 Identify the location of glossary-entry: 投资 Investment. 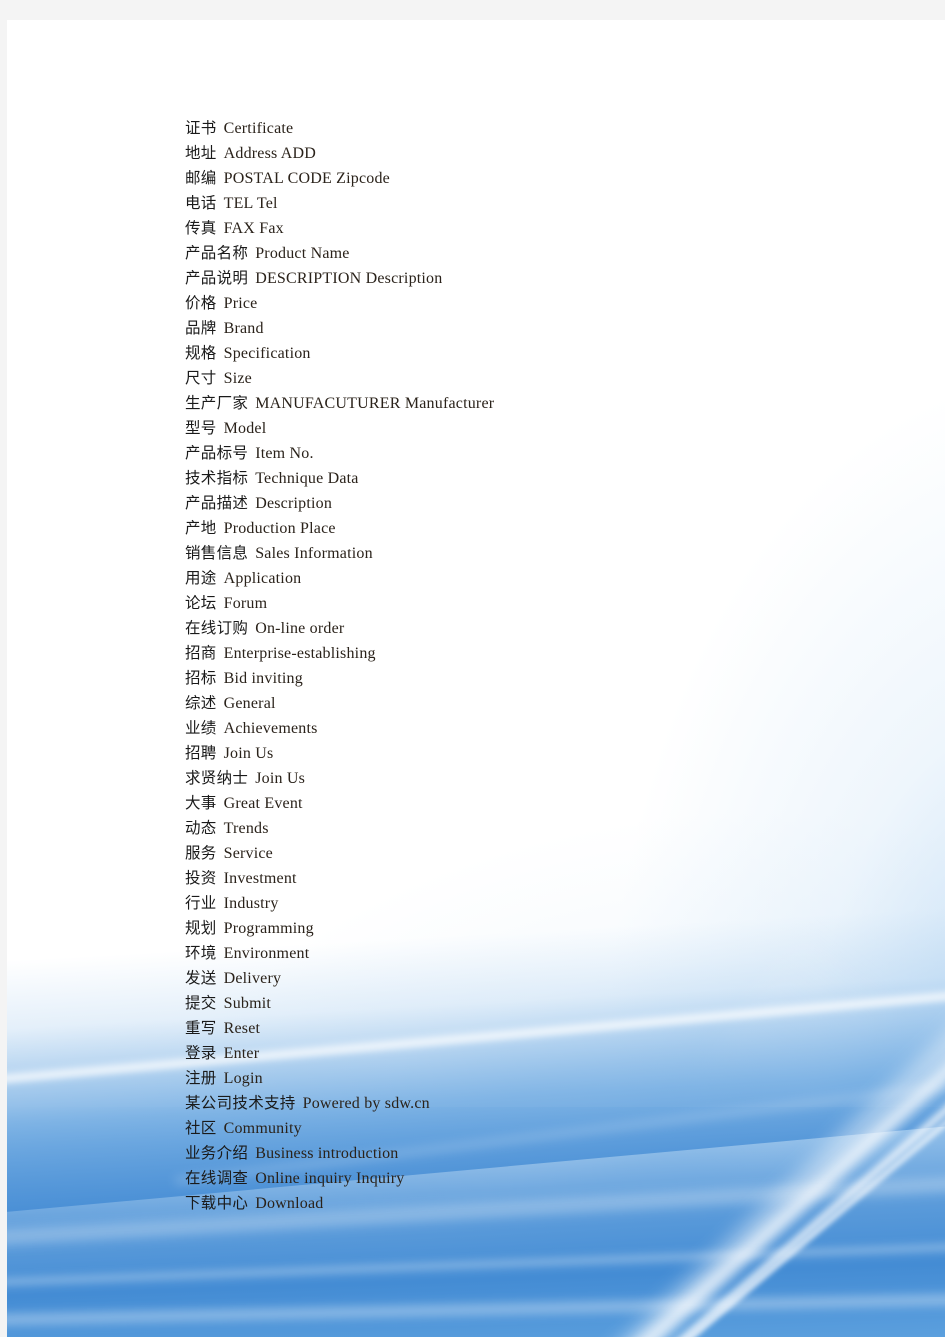
(535, 878).